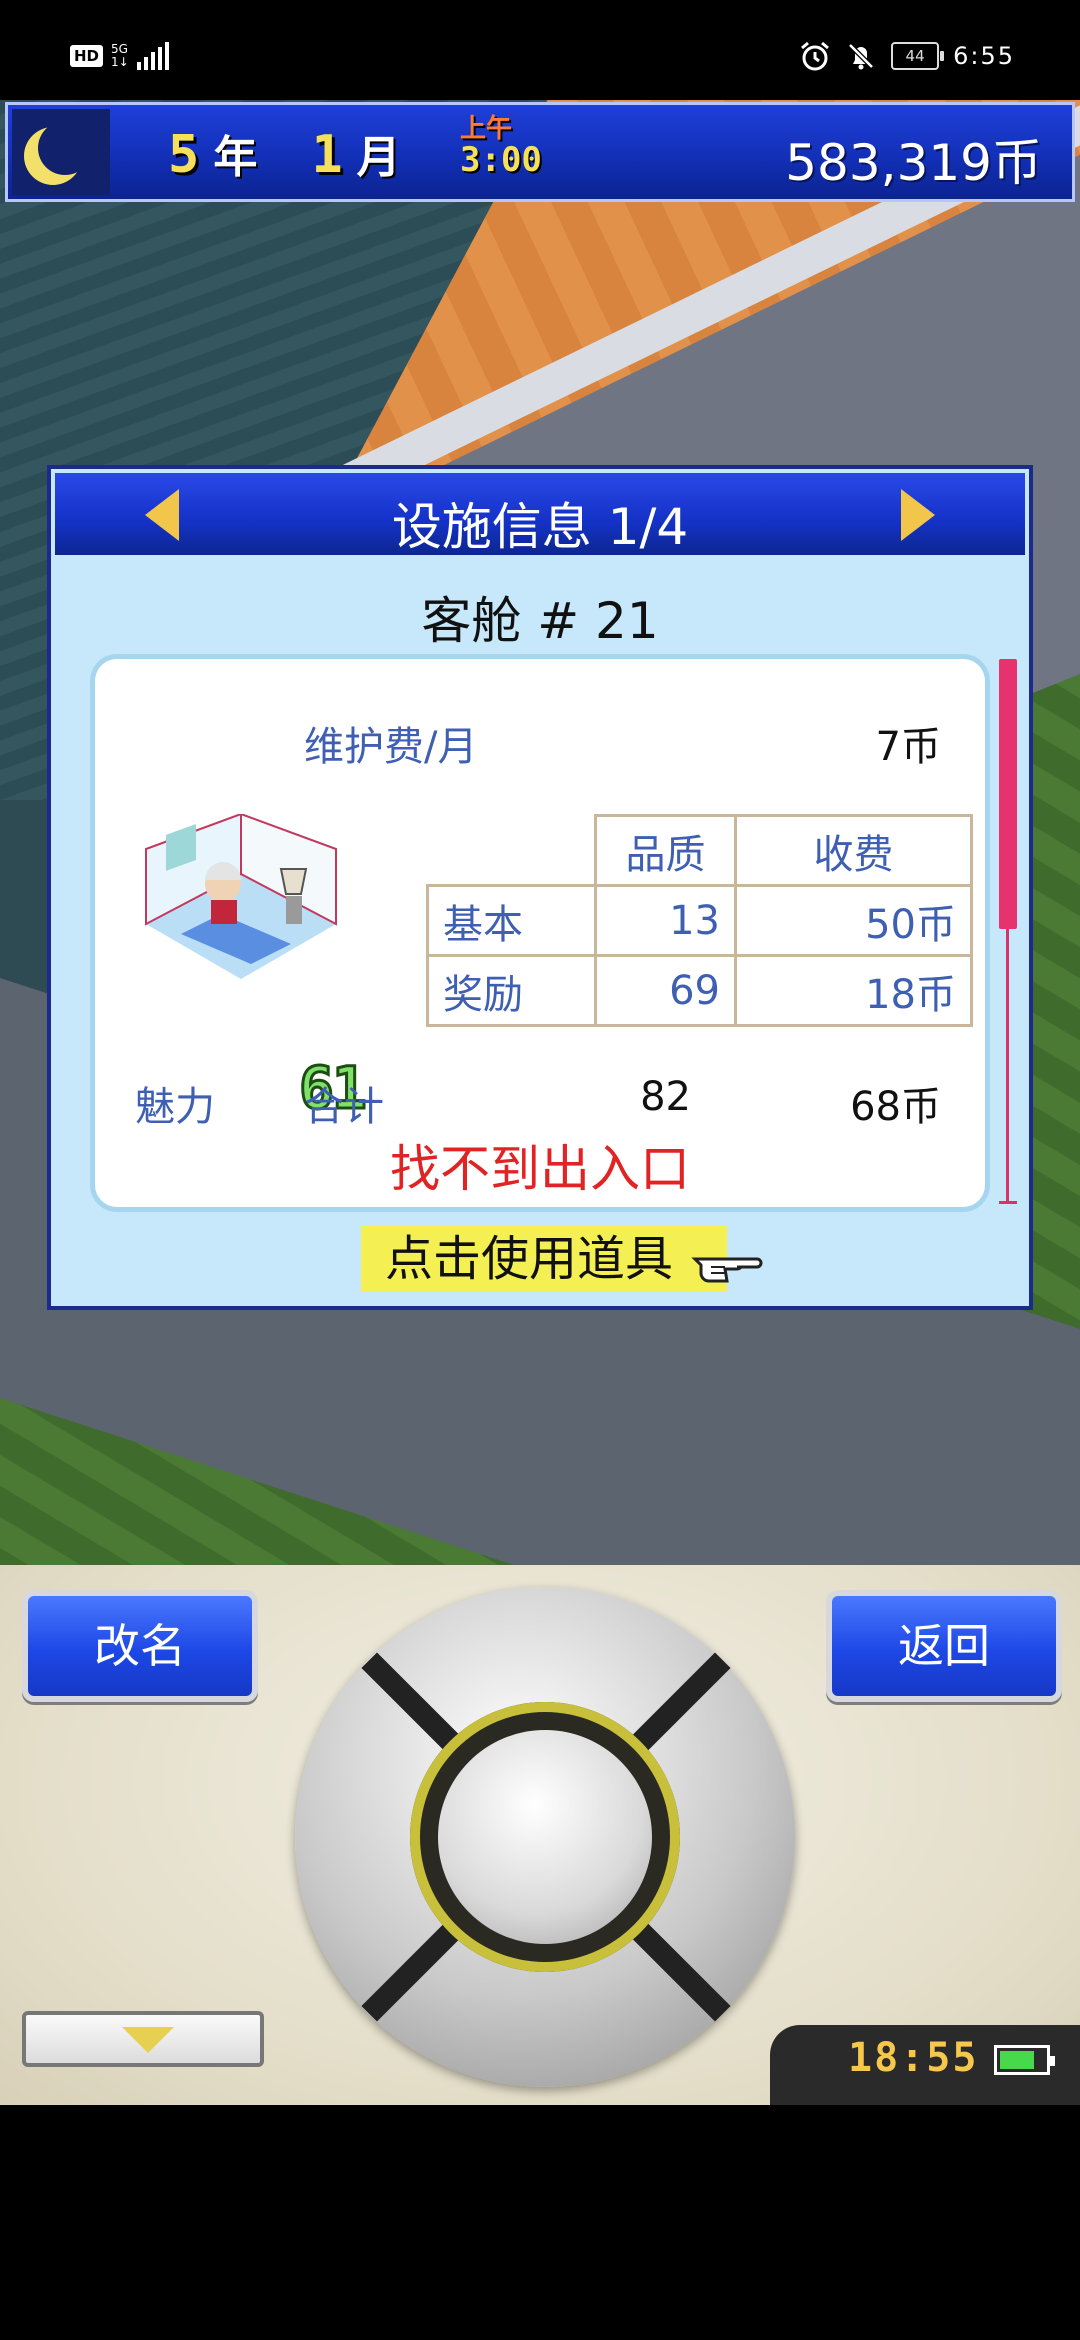 Image resolution: width=1080 pixels, height=2340 pixels. I want to click on rename-button: 改名, so click(140, 1646).